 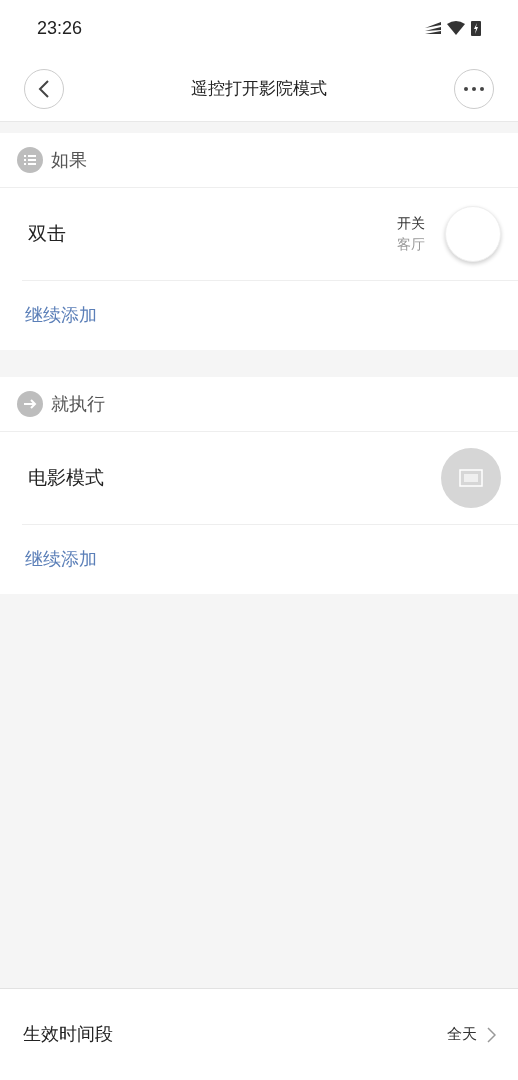 What do you see at coordinates (474, 88) in the screenshot?
I see `more-icon` at bounding box center [474, 88].